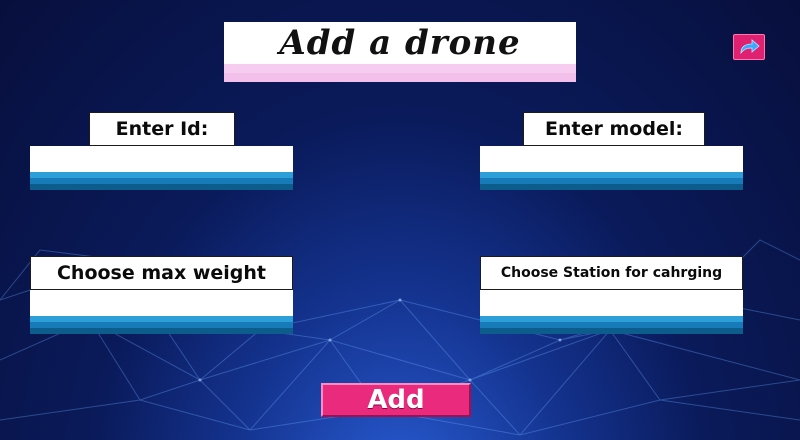 The width and height of the screenshot is (800, 440). I want to click on max-weight-label: Choose max weight, so click(161, 273).